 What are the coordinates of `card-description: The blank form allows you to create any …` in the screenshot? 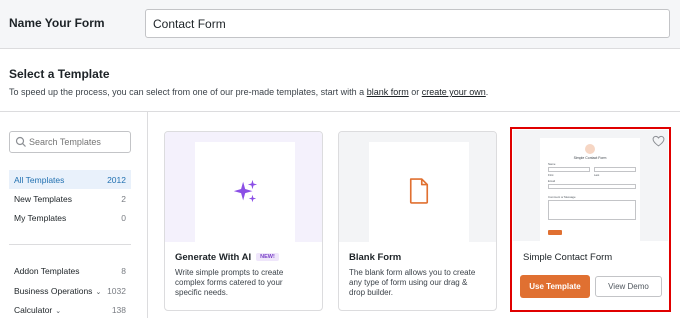 It's located at (412, 282).